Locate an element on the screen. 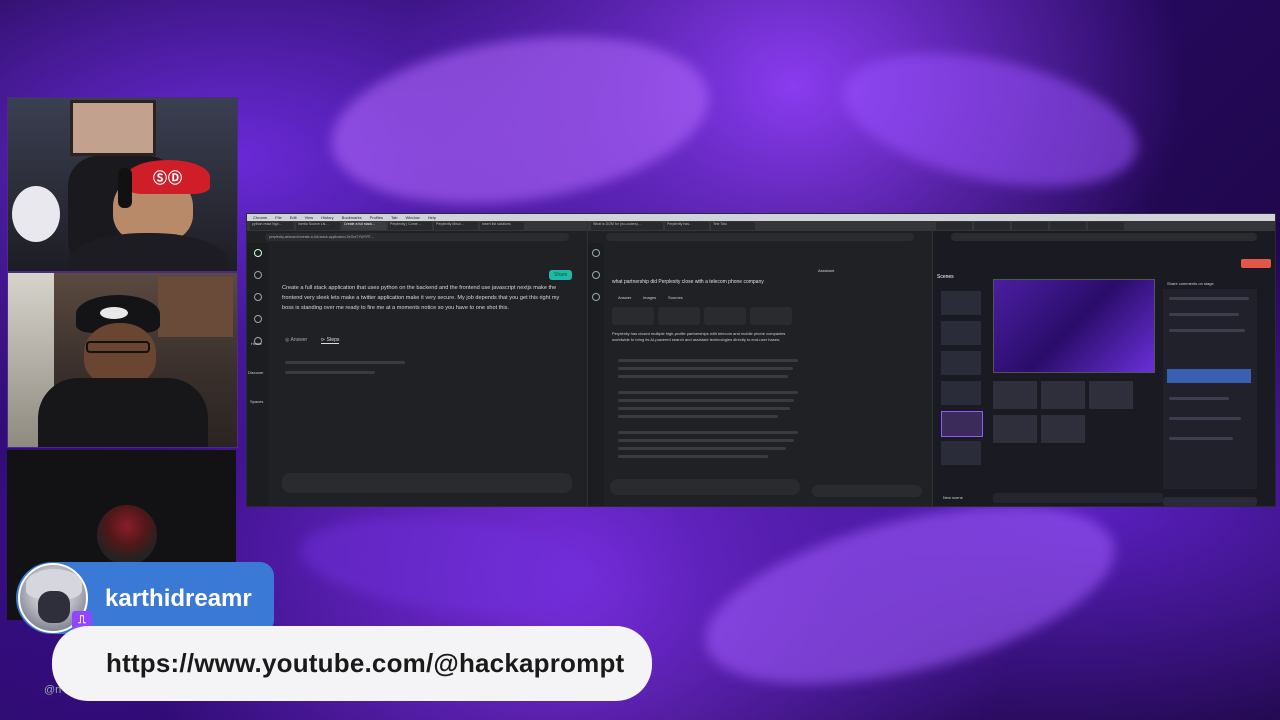 The image size is (1280, 720). menu-item: Tab is located at coordinates (394, 217).